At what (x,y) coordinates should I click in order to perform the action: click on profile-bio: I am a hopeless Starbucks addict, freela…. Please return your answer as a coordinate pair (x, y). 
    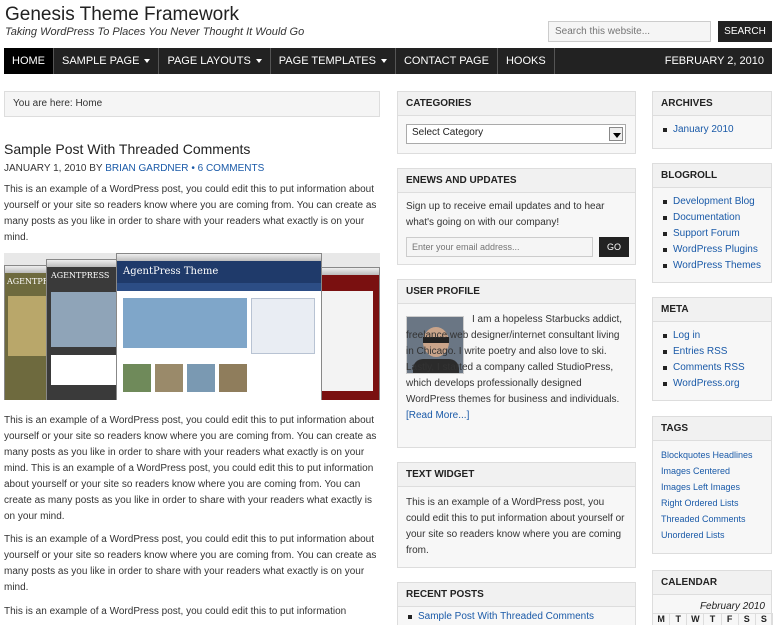
    Looking at the image, I should click on (514, 359).